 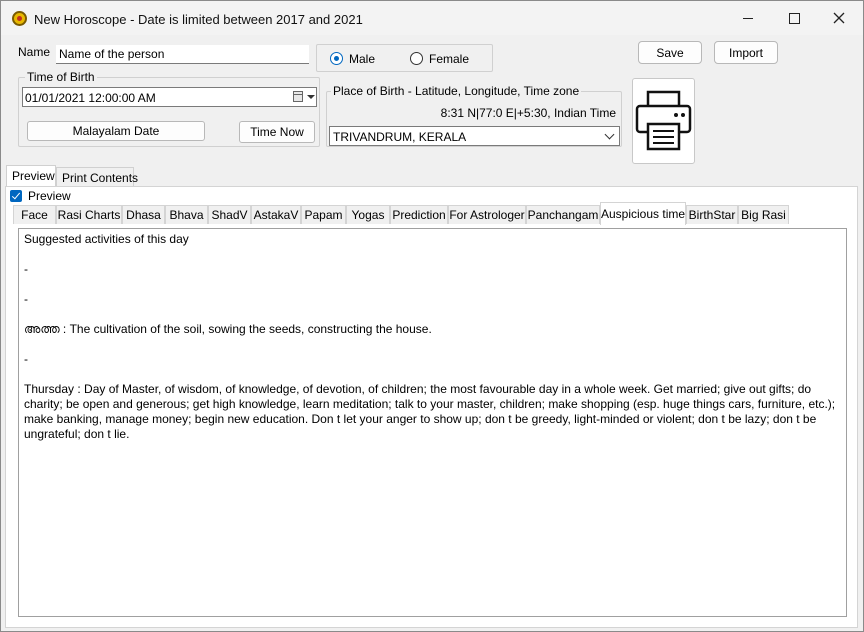 I want to click on time-now-button: Time Now, so click(x=277, y=132).